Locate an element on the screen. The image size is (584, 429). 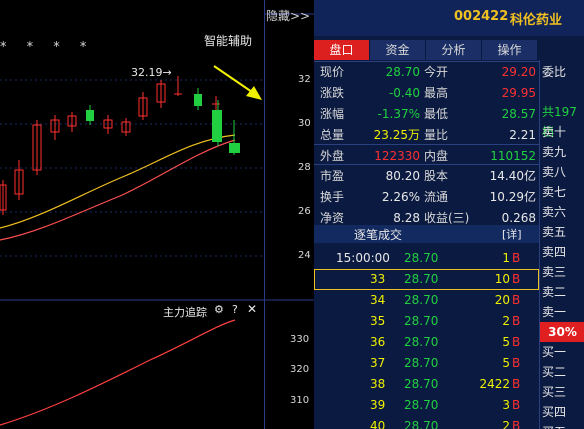
tick-volume: 1 is located at coordinates (506, 258).